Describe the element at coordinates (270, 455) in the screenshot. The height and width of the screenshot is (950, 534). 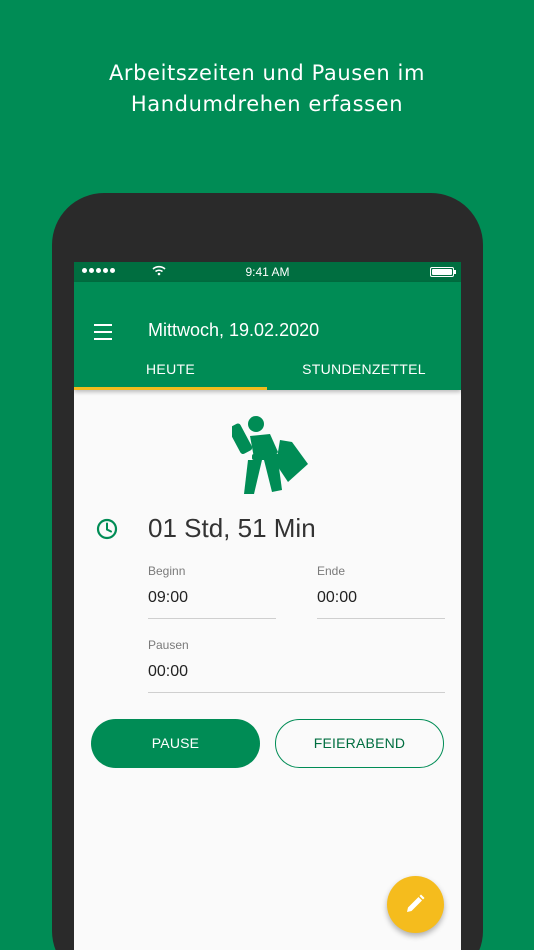
I see `person-reclining-icon` at that location.